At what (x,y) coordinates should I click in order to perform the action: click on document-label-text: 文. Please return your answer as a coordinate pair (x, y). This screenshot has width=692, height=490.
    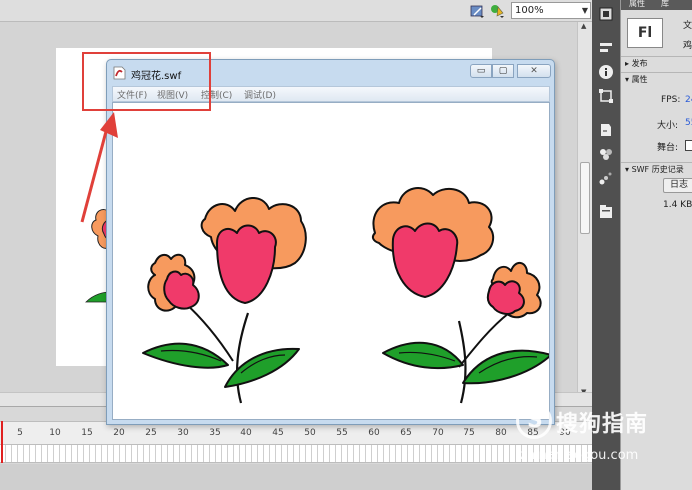
    Looking at the image, I should click on (687, 26).